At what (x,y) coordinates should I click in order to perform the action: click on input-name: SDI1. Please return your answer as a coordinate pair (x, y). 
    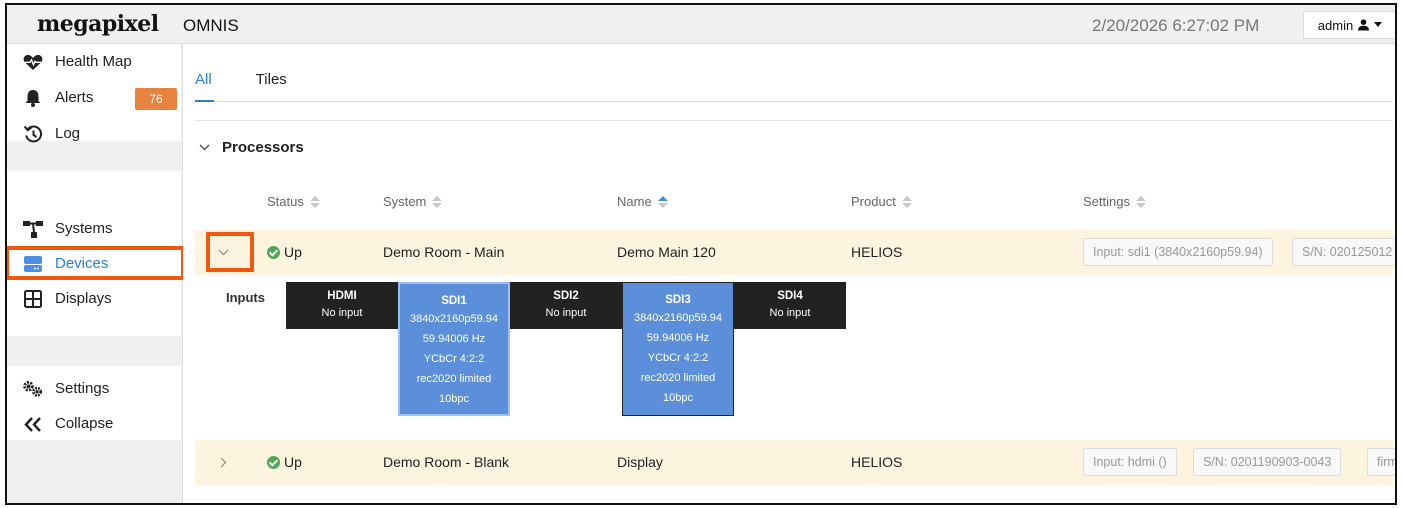
    Looking at the image, I should click on (454, 301).